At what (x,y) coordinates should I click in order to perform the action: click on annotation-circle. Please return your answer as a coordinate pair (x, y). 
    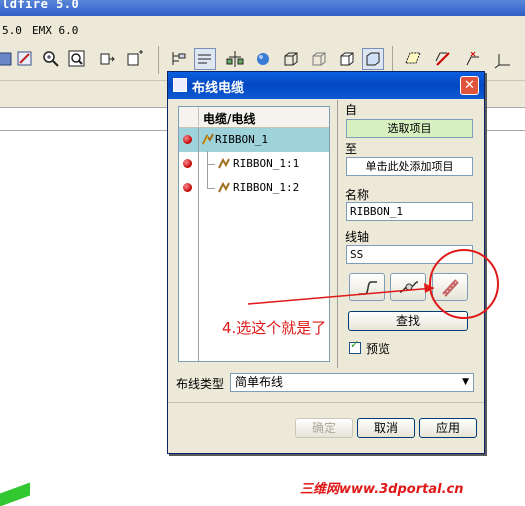
    Looking at the image, I should click on (464, 284).